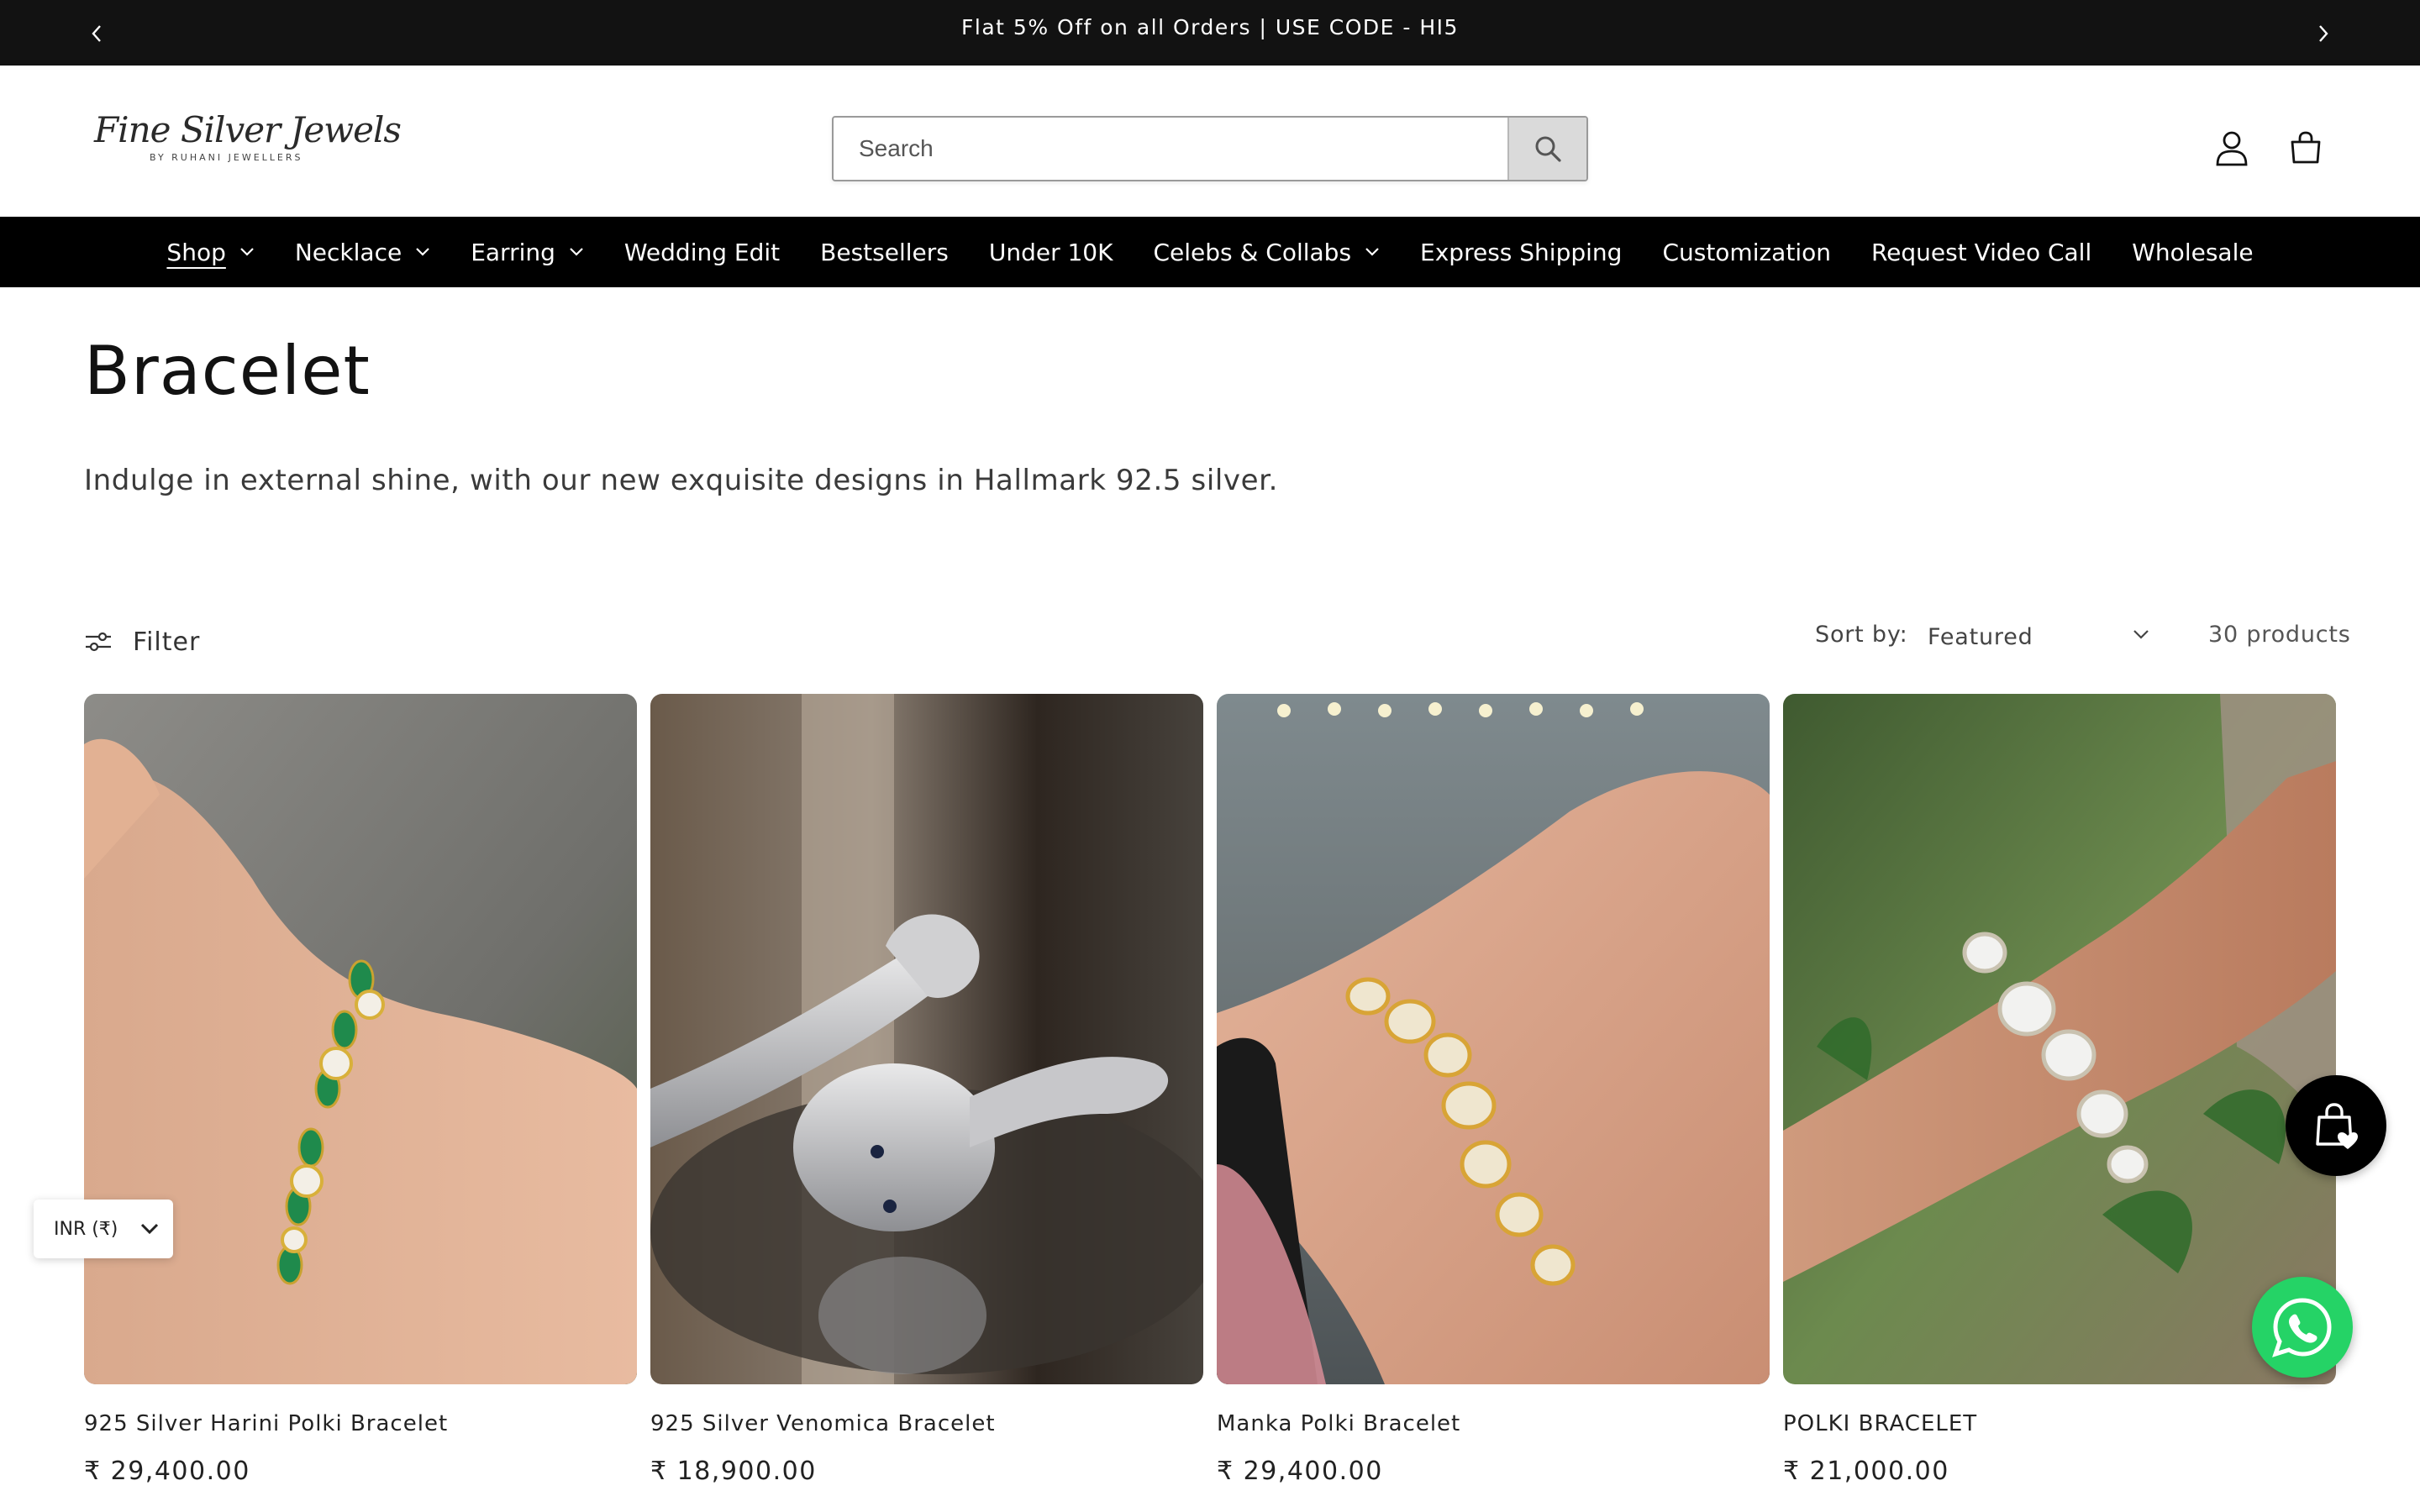 The height and width of the screenshot is (1512, 2420). What do you see at coordinates (734, 1471) in the screenshot?
I see `product-price: ₹ 18,900.00` at bounding box center [734, 1471].